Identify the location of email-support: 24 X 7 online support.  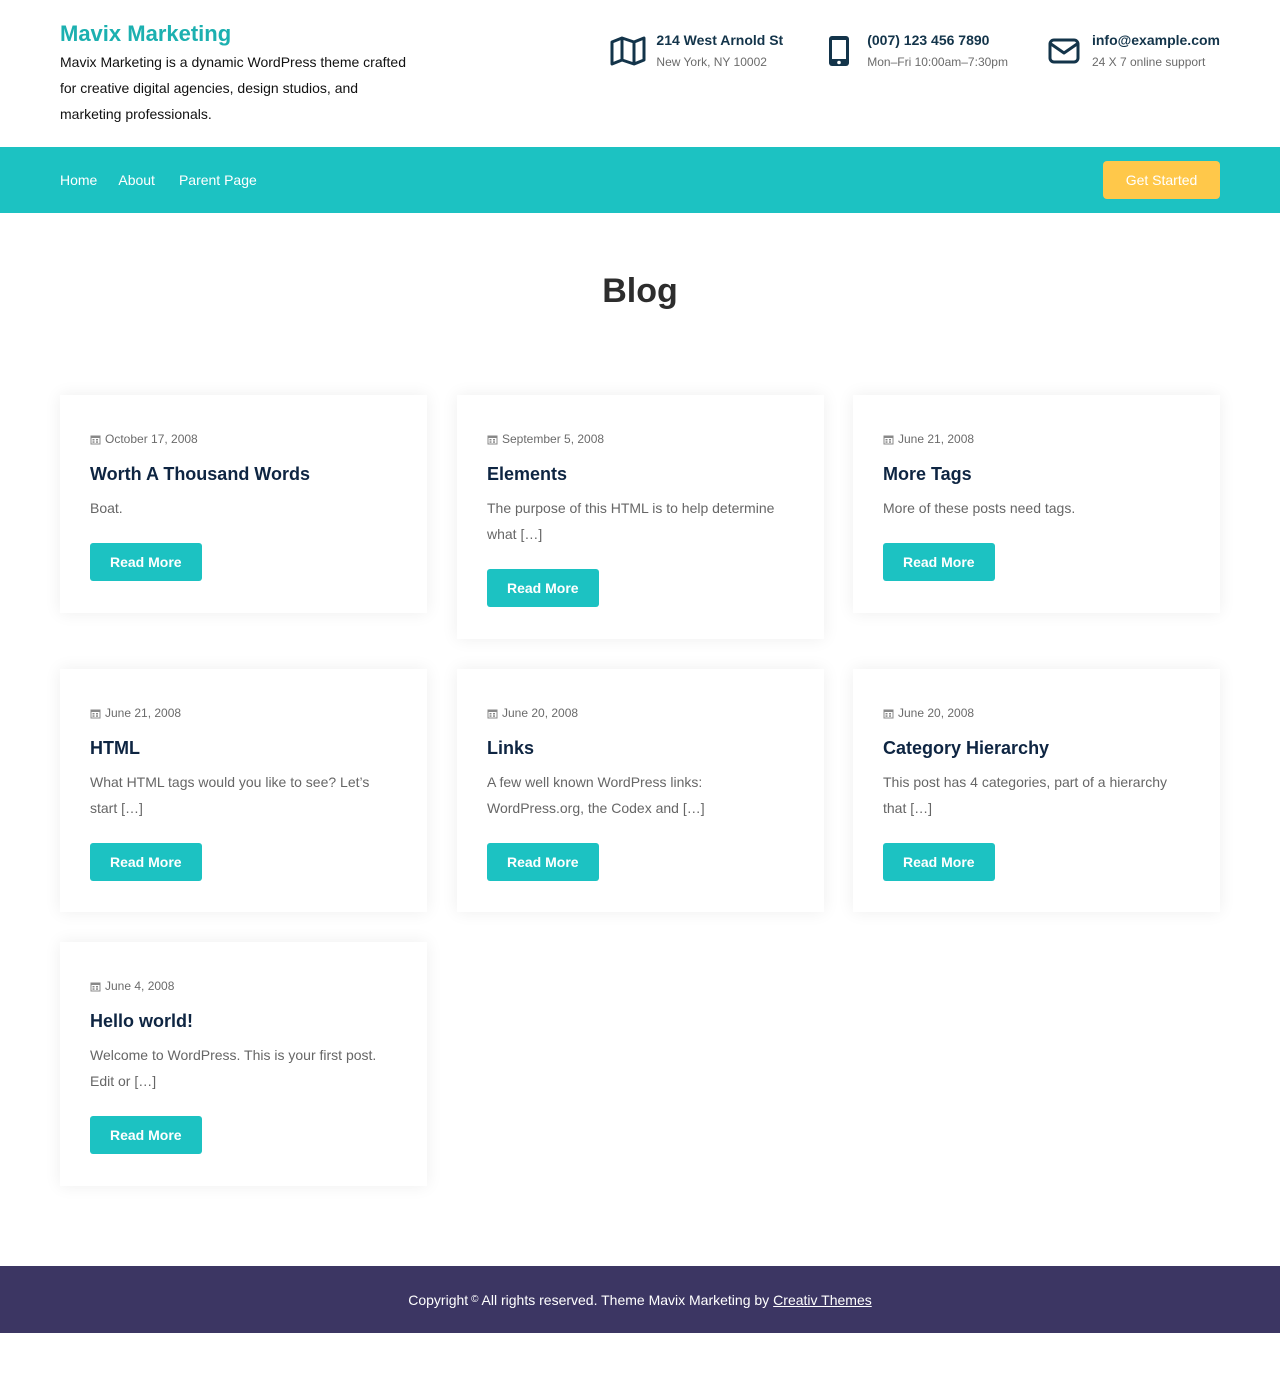
(1148, 62).